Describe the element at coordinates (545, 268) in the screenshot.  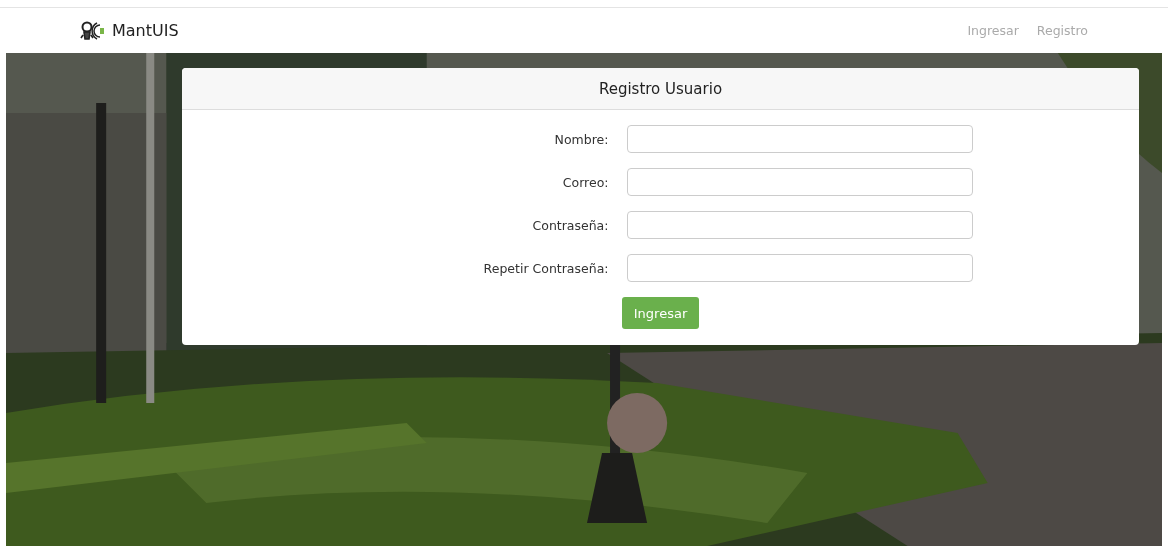
I see `field-label: Repetir Contraseña:` at that location.